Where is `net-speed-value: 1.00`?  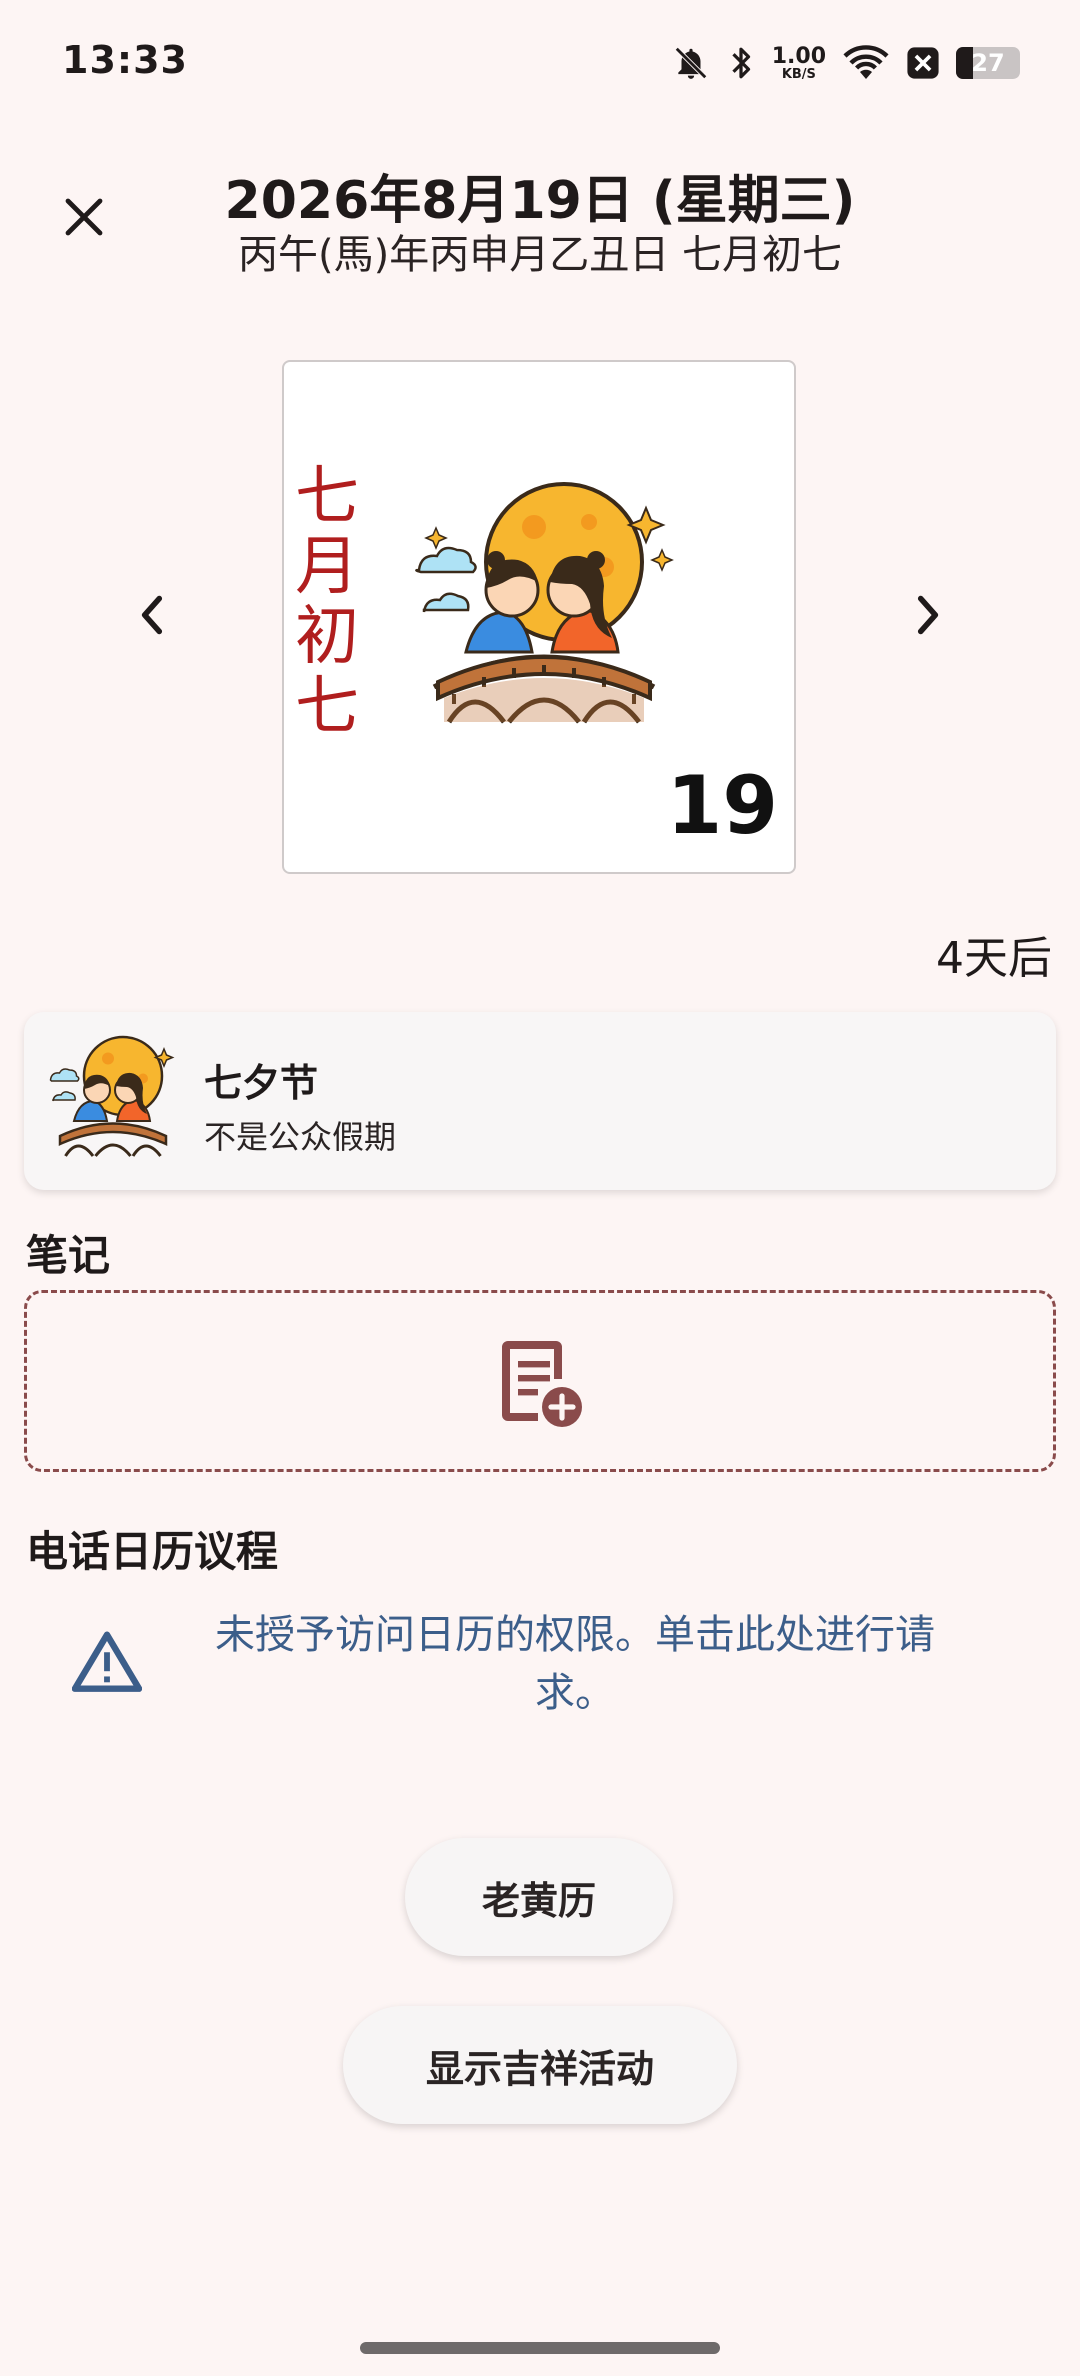 net-speed-value: 1.00 is located at coordinates (798, 56).